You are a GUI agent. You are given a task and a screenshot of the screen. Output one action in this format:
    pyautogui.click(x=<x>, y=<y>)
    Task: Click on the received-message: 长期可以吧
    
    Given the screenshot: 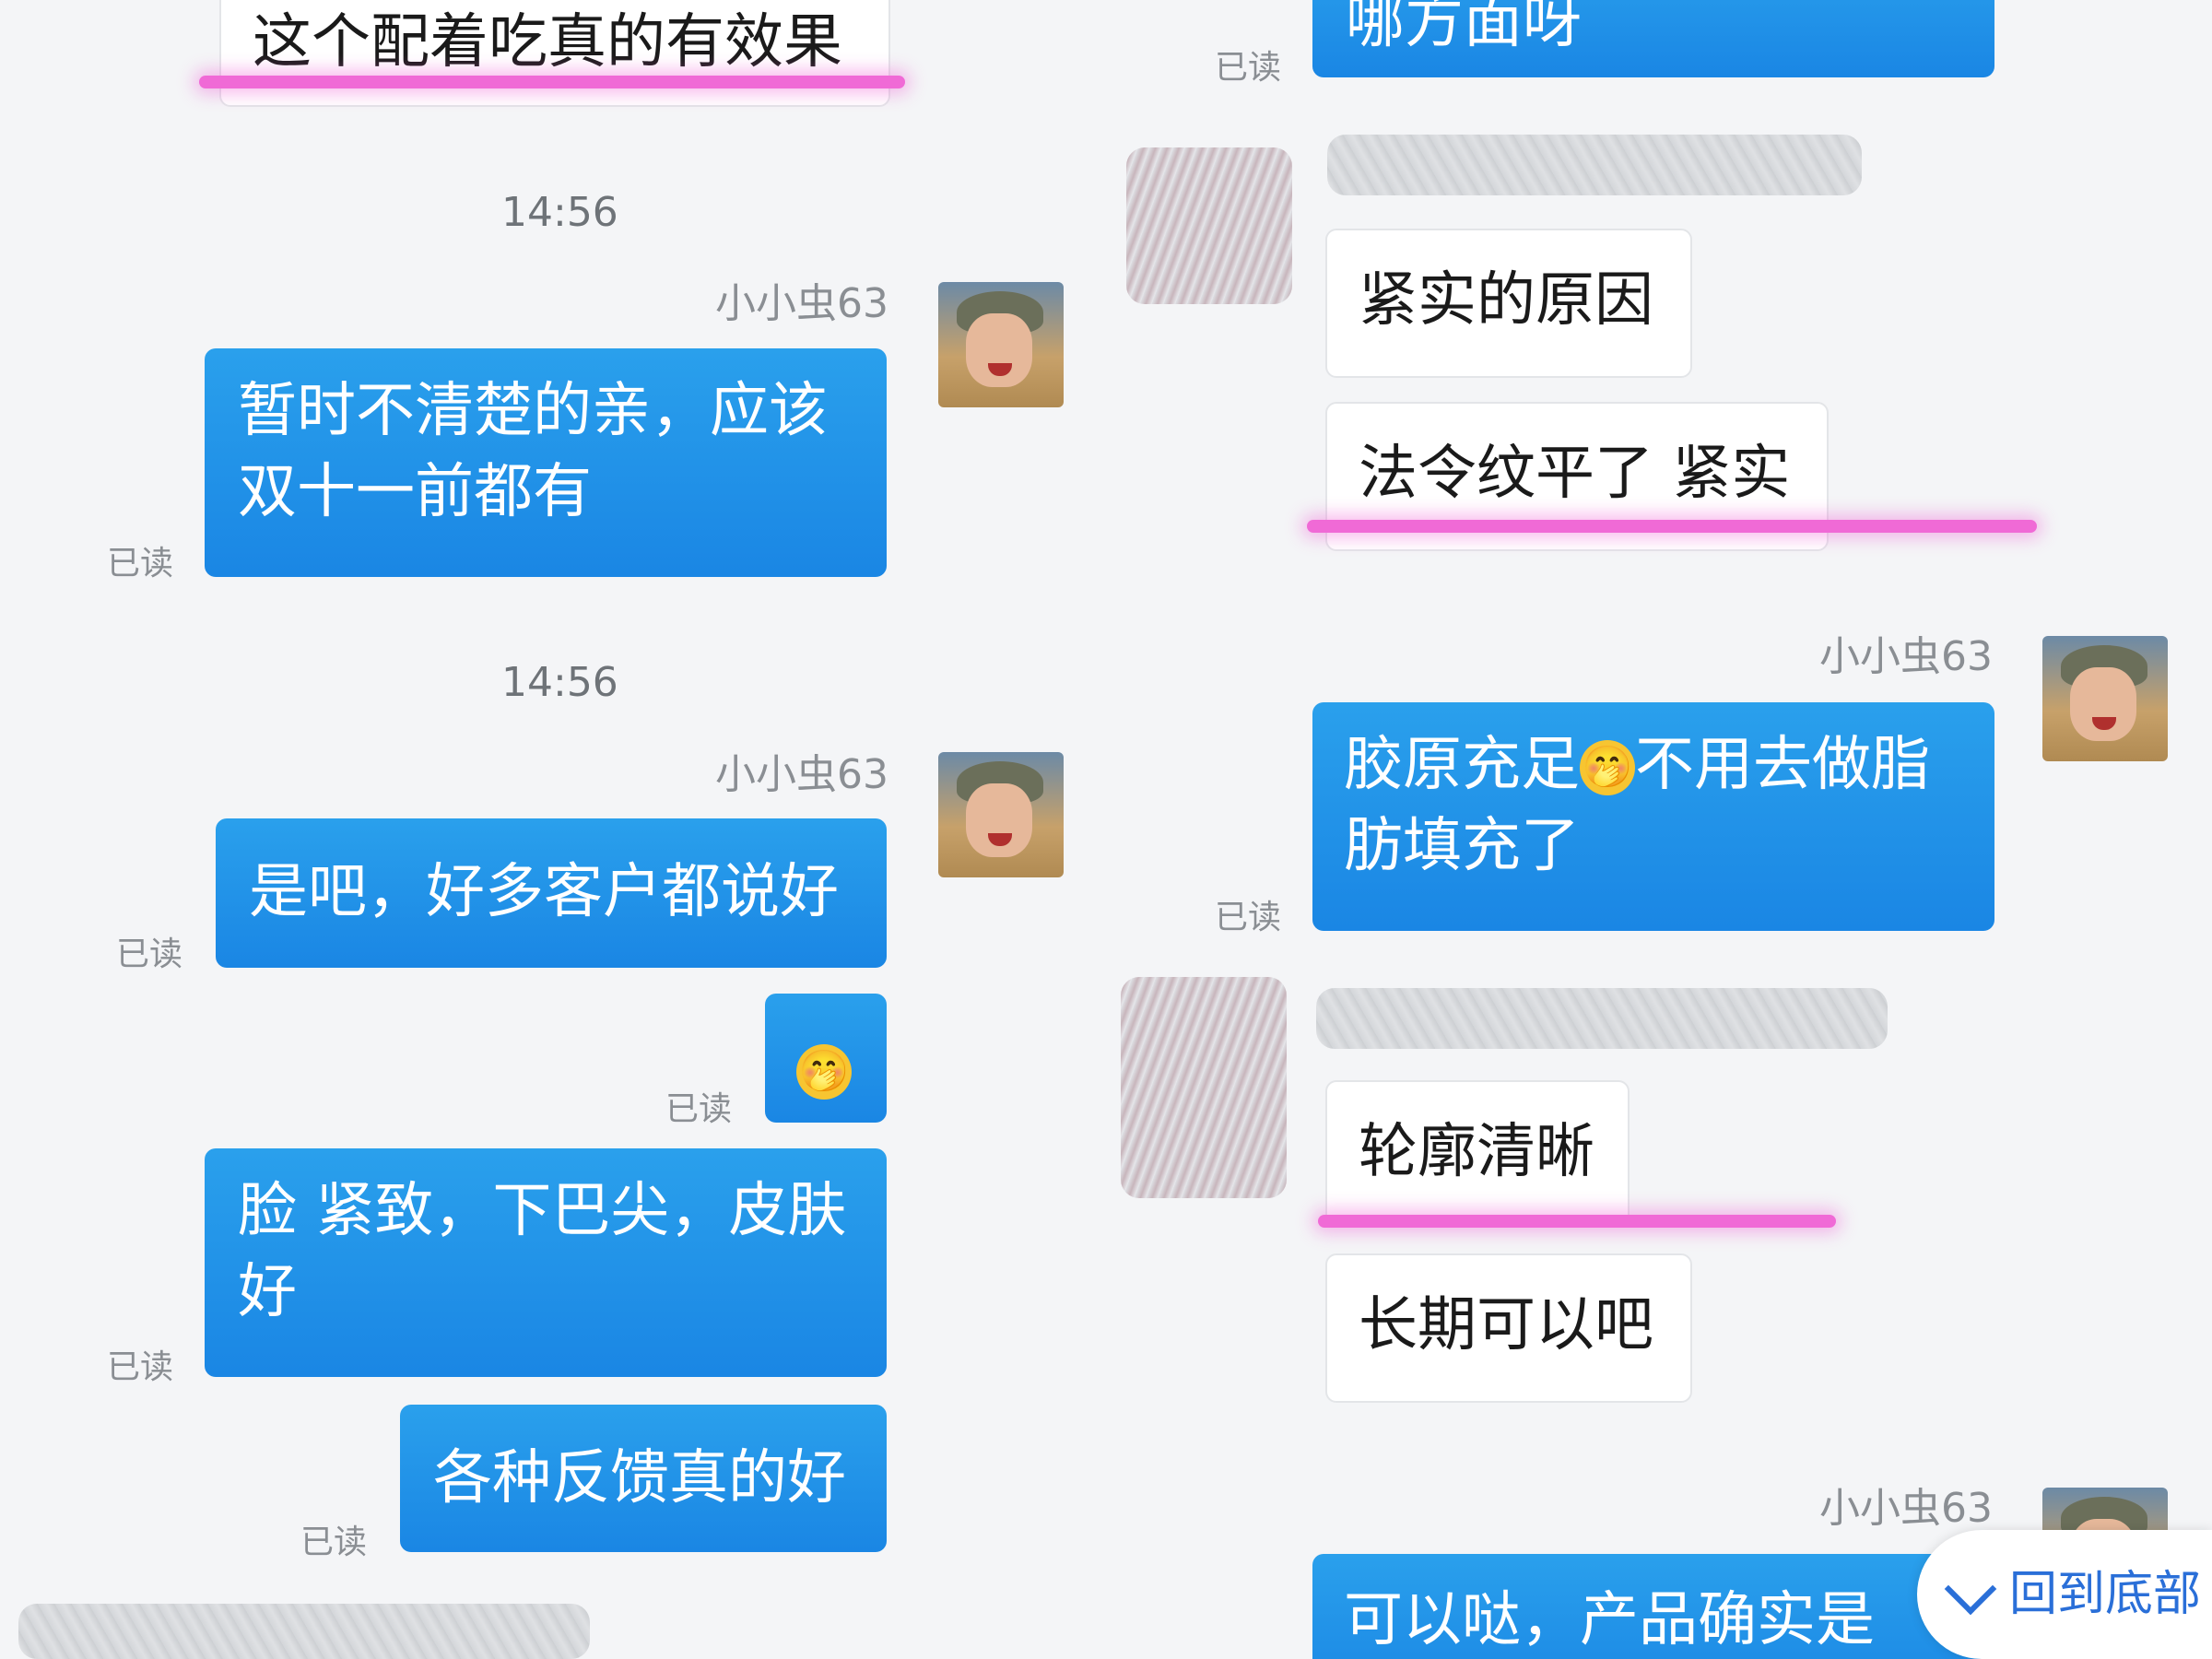 What is the action you would take?
    pyautogui.click(x=1508, y=1328)
    